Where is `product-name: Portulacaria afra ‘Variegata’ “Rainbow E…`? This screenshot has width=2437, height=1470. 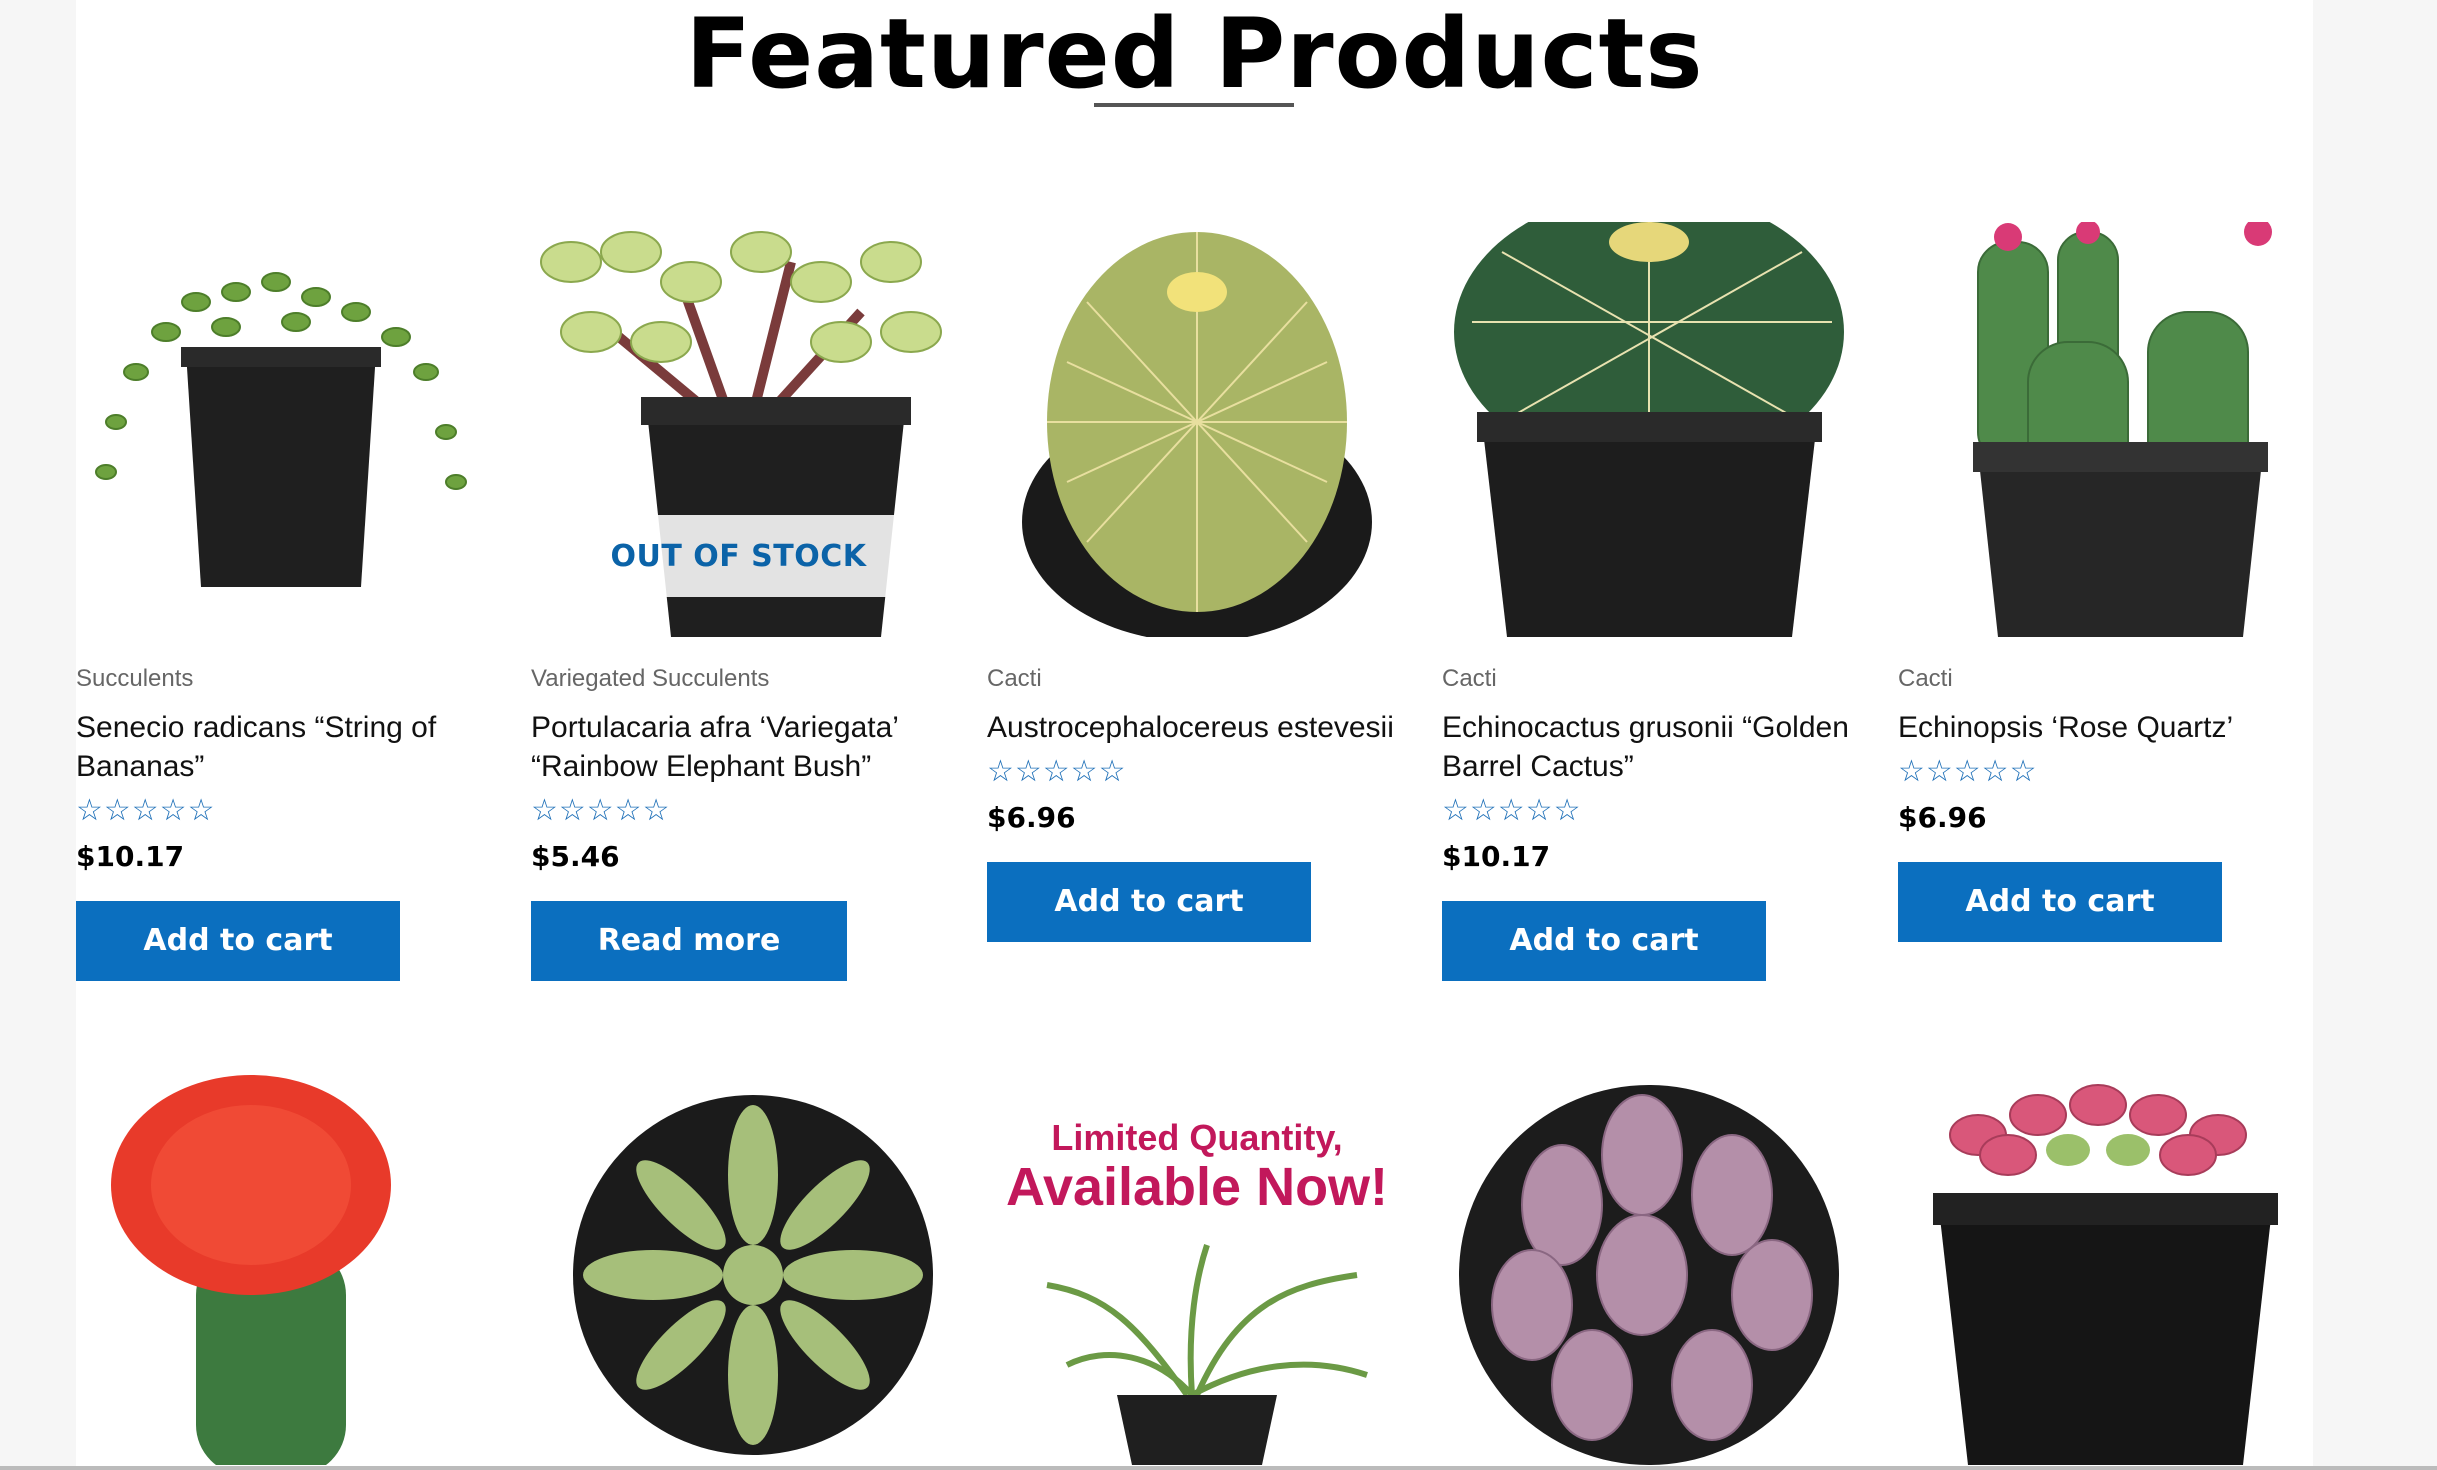 product-name: Portulacaria afra ‘Variegata’ “Rainbow E… is located at coordinates (738, 747).